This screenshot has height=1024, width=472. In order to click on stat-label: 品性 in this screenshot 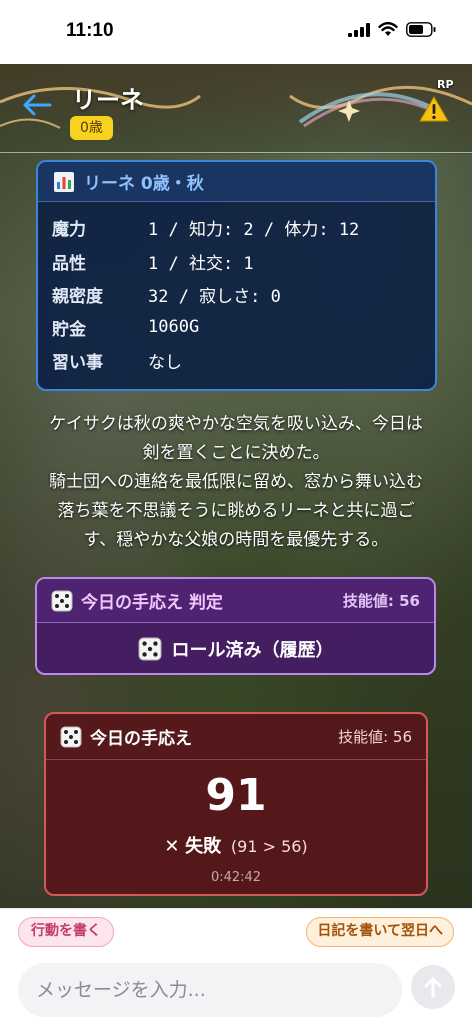, I will do `click(69, 263)`.